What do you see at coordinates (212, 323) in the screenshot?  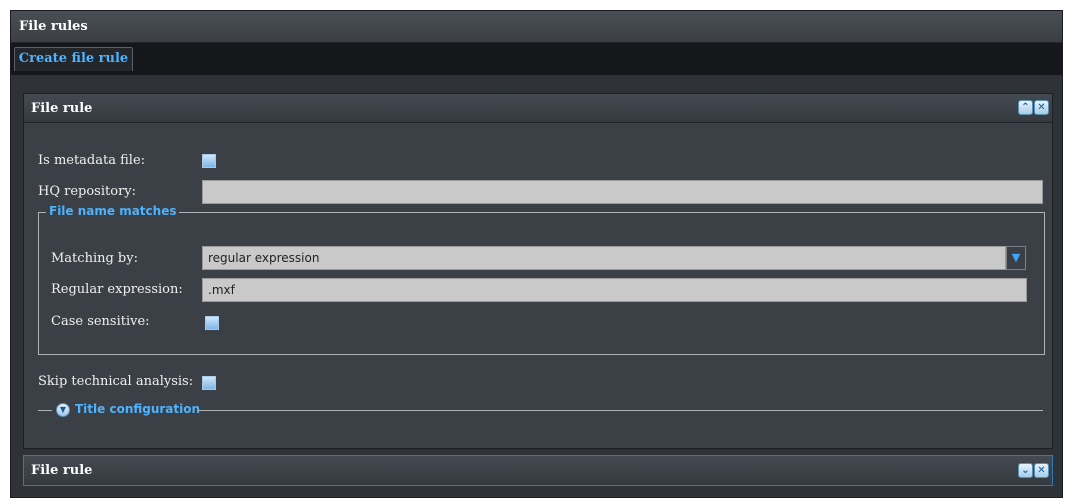 I see `case-sensitive-checkbox` at bounding box center [212, 323].